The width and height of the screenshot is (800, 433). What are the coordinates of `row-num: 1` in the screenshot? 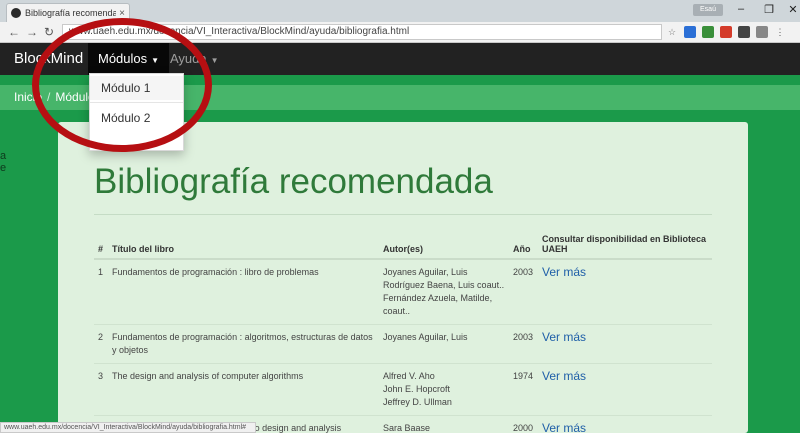 It's located at (101, 291).